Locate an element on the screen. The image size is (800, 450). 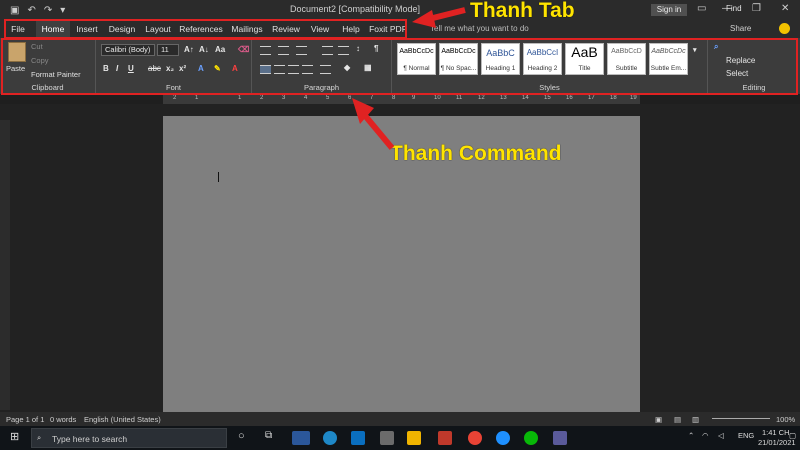
arrow-tab-head is located at coordinates (424, 19).